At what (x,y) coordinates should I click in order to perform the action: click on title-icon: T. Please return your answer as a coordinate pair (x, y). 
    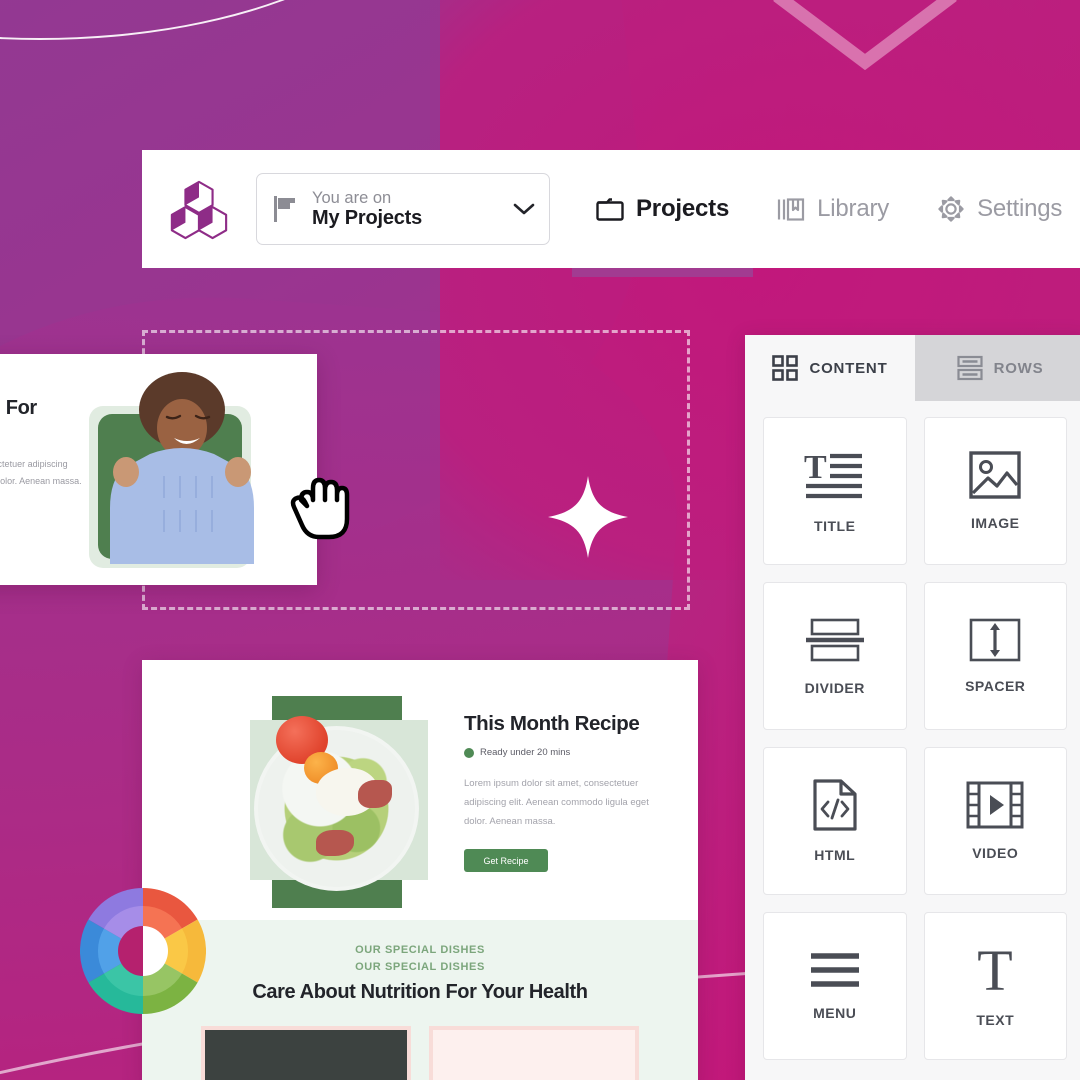
    Looking at the image, I should click on (833, 474).